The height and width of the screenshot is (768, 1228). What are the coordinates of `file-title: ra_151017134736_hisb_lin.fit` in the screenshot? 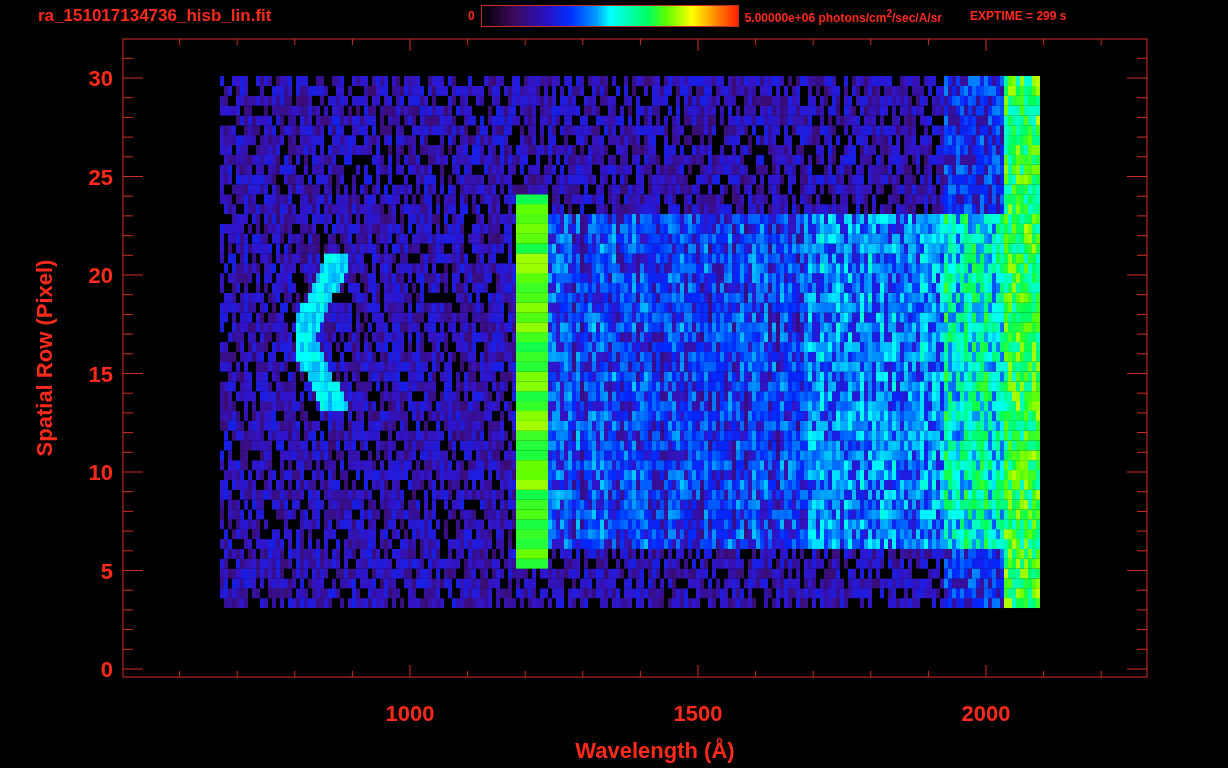 It's located at (155, 16).